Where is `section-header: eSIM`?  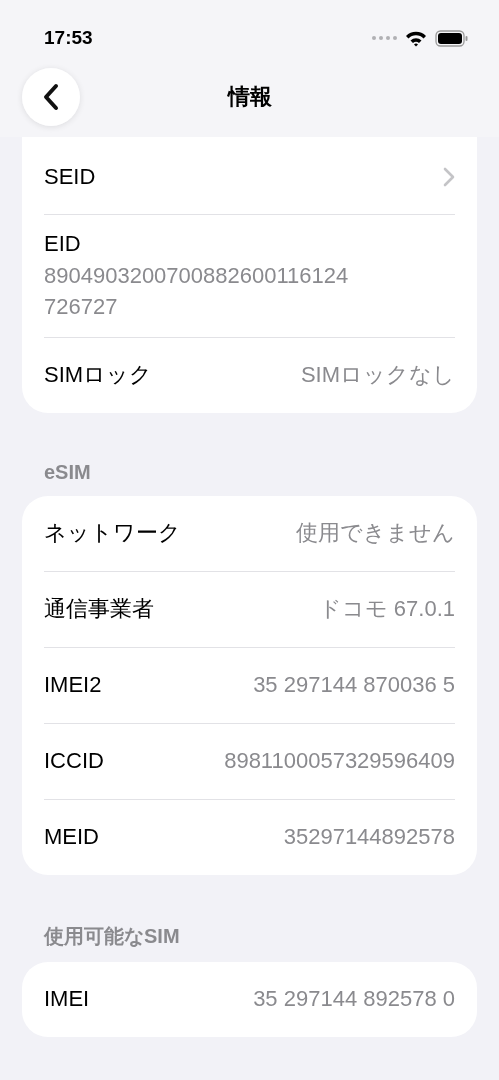
section-header: eSIM is located at coordinates (67, 472).